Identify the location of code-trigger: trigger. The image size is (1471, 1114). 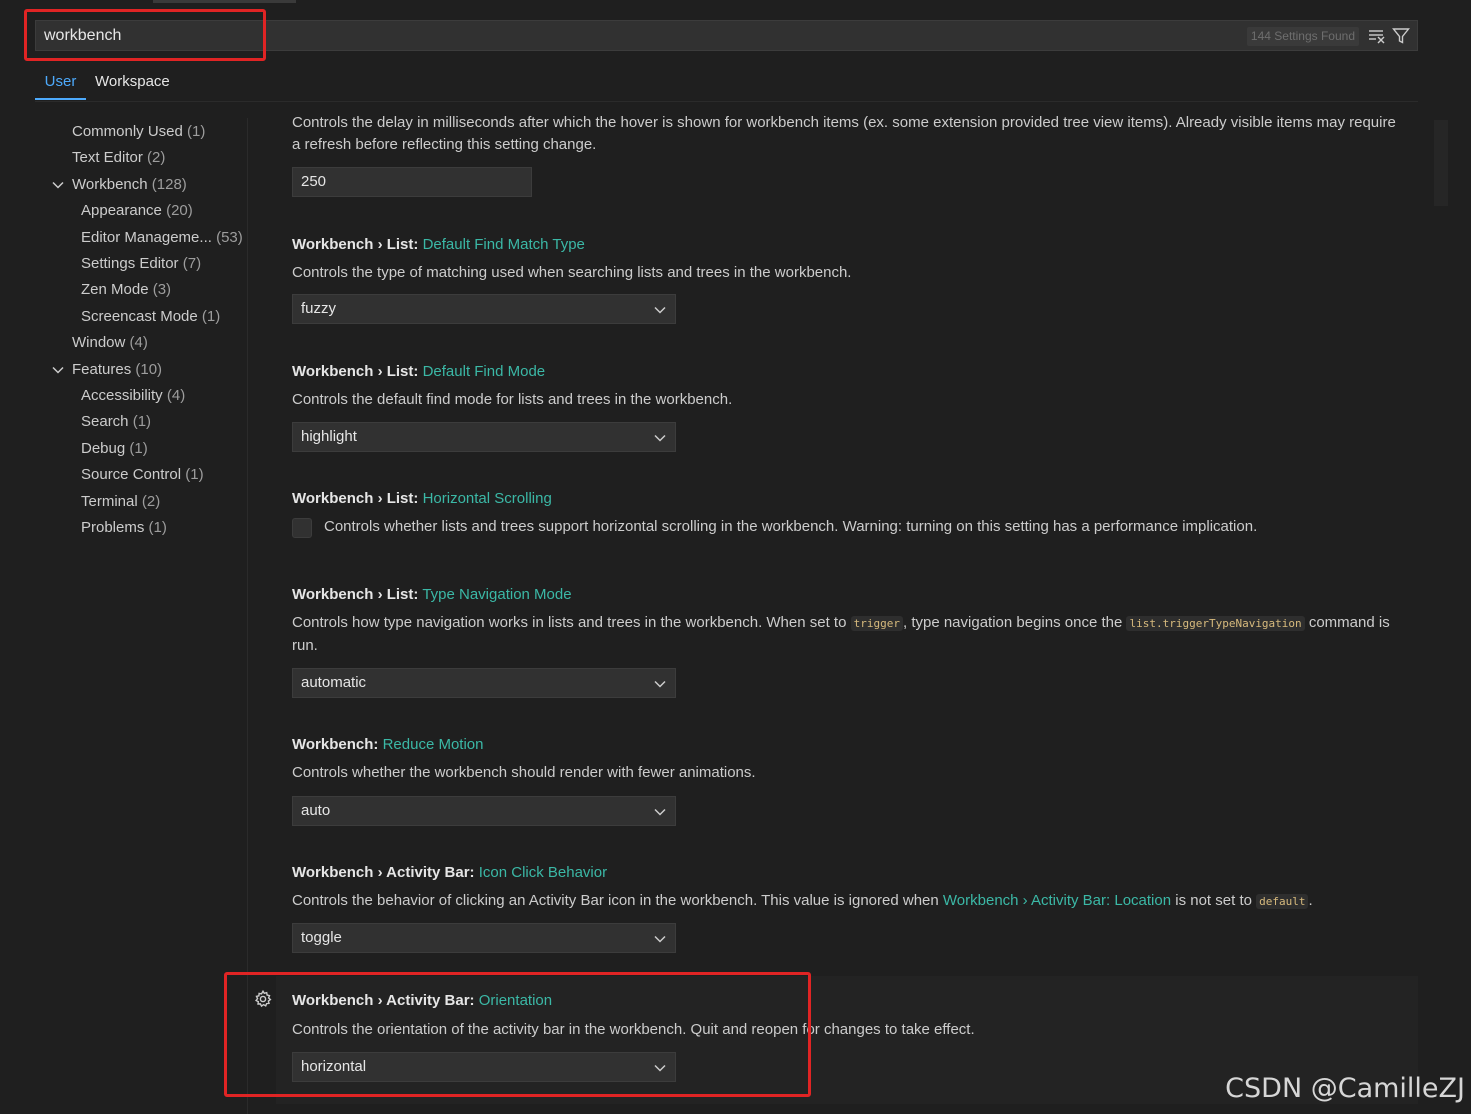
(876, 623).